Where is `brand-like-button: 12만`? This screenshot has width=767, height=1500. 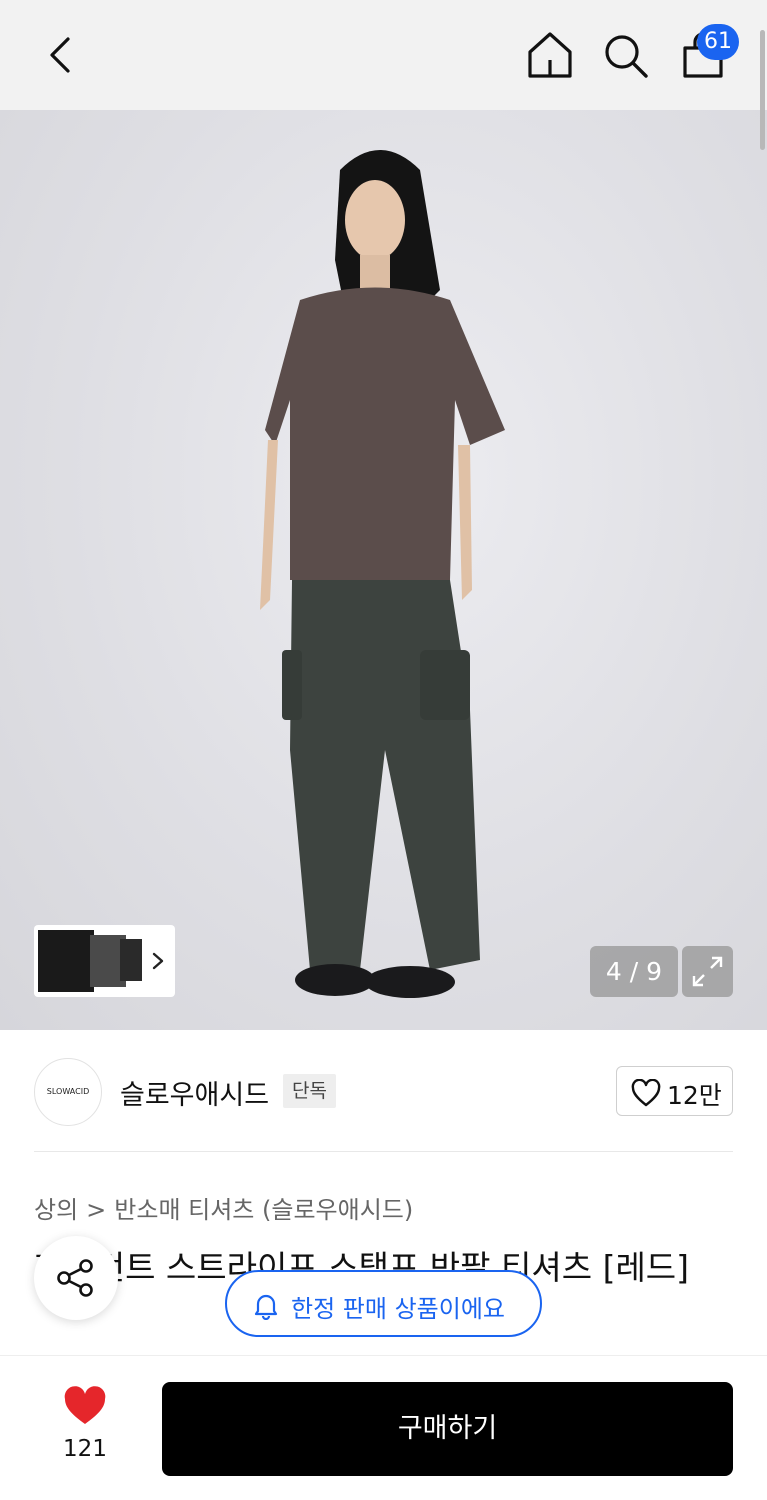
brand-like-button: 12만 is located at coordinates (674, 1091).